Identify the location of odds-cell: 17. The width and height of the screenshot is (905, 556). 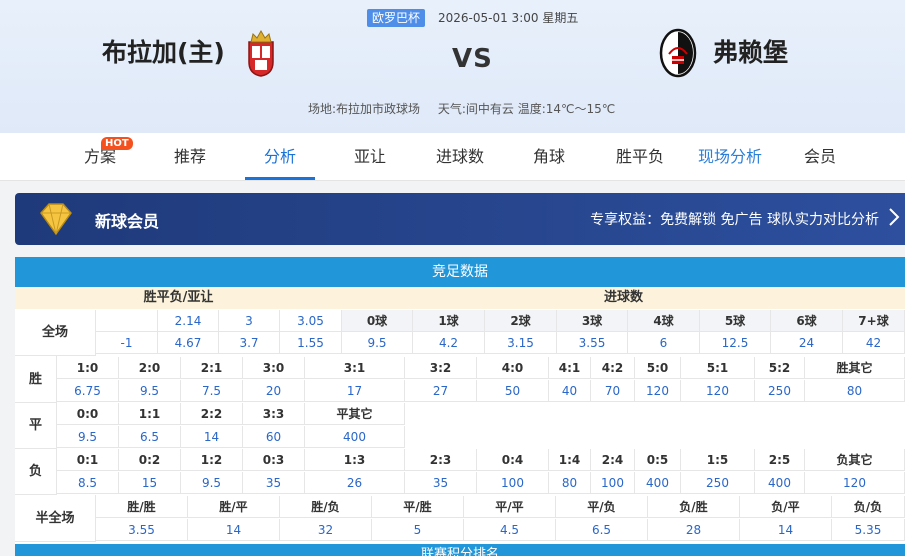
(355, 391).